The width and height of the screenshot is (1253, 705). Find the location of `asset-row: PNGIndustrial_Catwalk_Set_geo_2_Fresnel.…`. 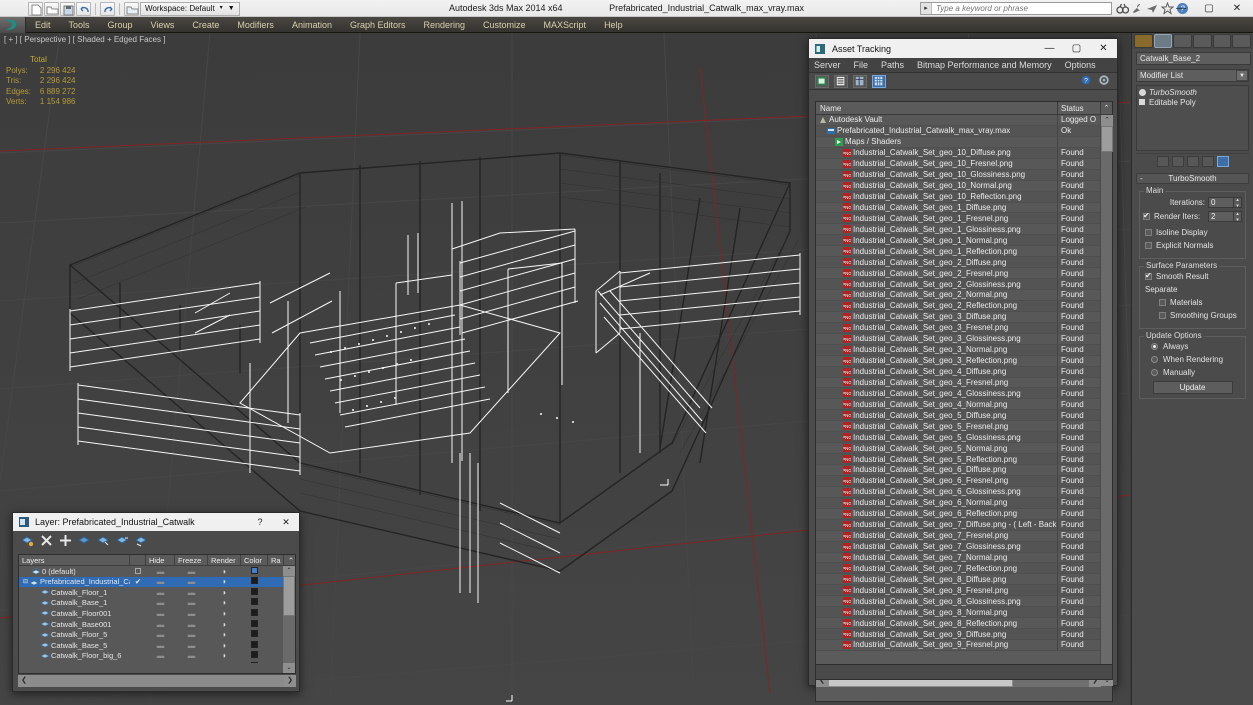

asset-row: PNGIndustrial_Catwalk_Set_geo_2_Fresnel.… is located at coordinates (958, 274).